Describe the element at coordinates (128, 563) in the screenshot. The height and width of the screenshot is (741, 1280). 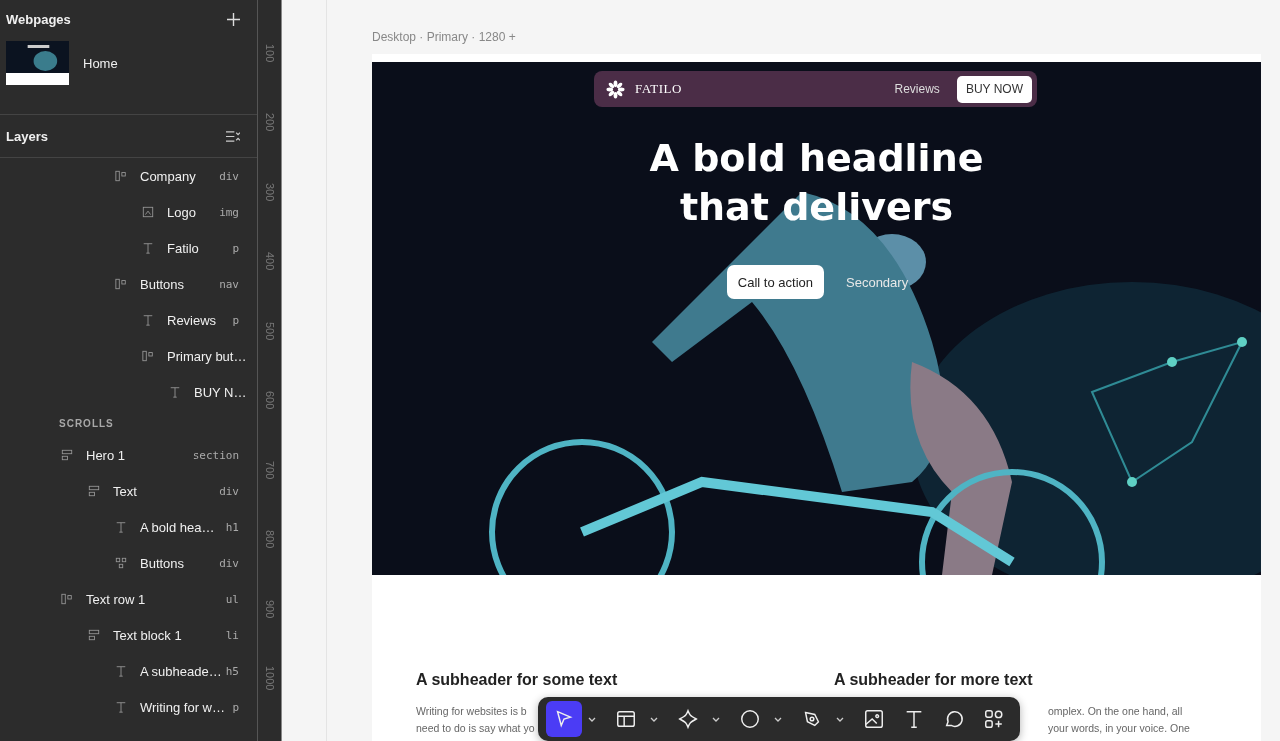
I see `layer-item: Buttons div` at that location.